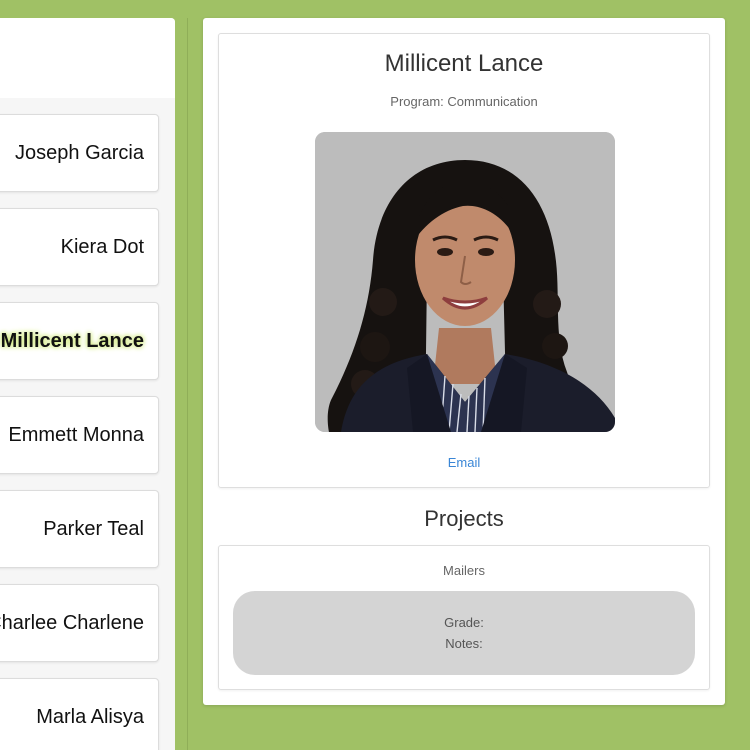 The width and height of the screenshot is (750, 750). I want to click on student-name: Kiera Dot, so click(102, 246).